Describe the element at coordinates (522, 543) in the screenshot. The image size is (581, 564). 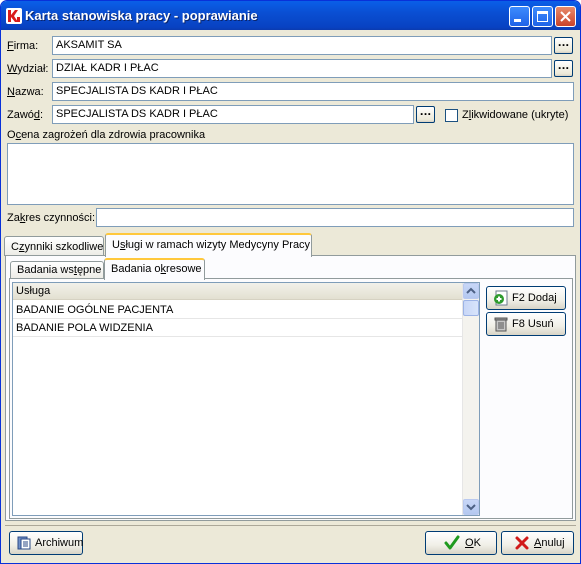
I see `cancel-x-icon` at that location.